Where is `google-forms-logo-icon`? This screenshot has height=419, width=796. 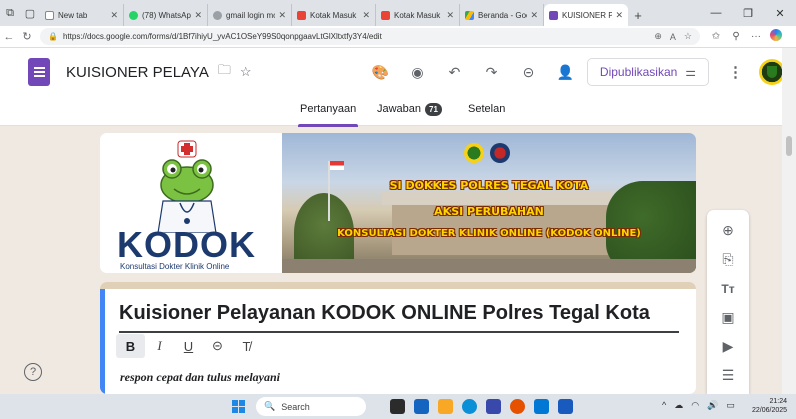 google-forms-logo-icon is located at coordinates (39, 72).